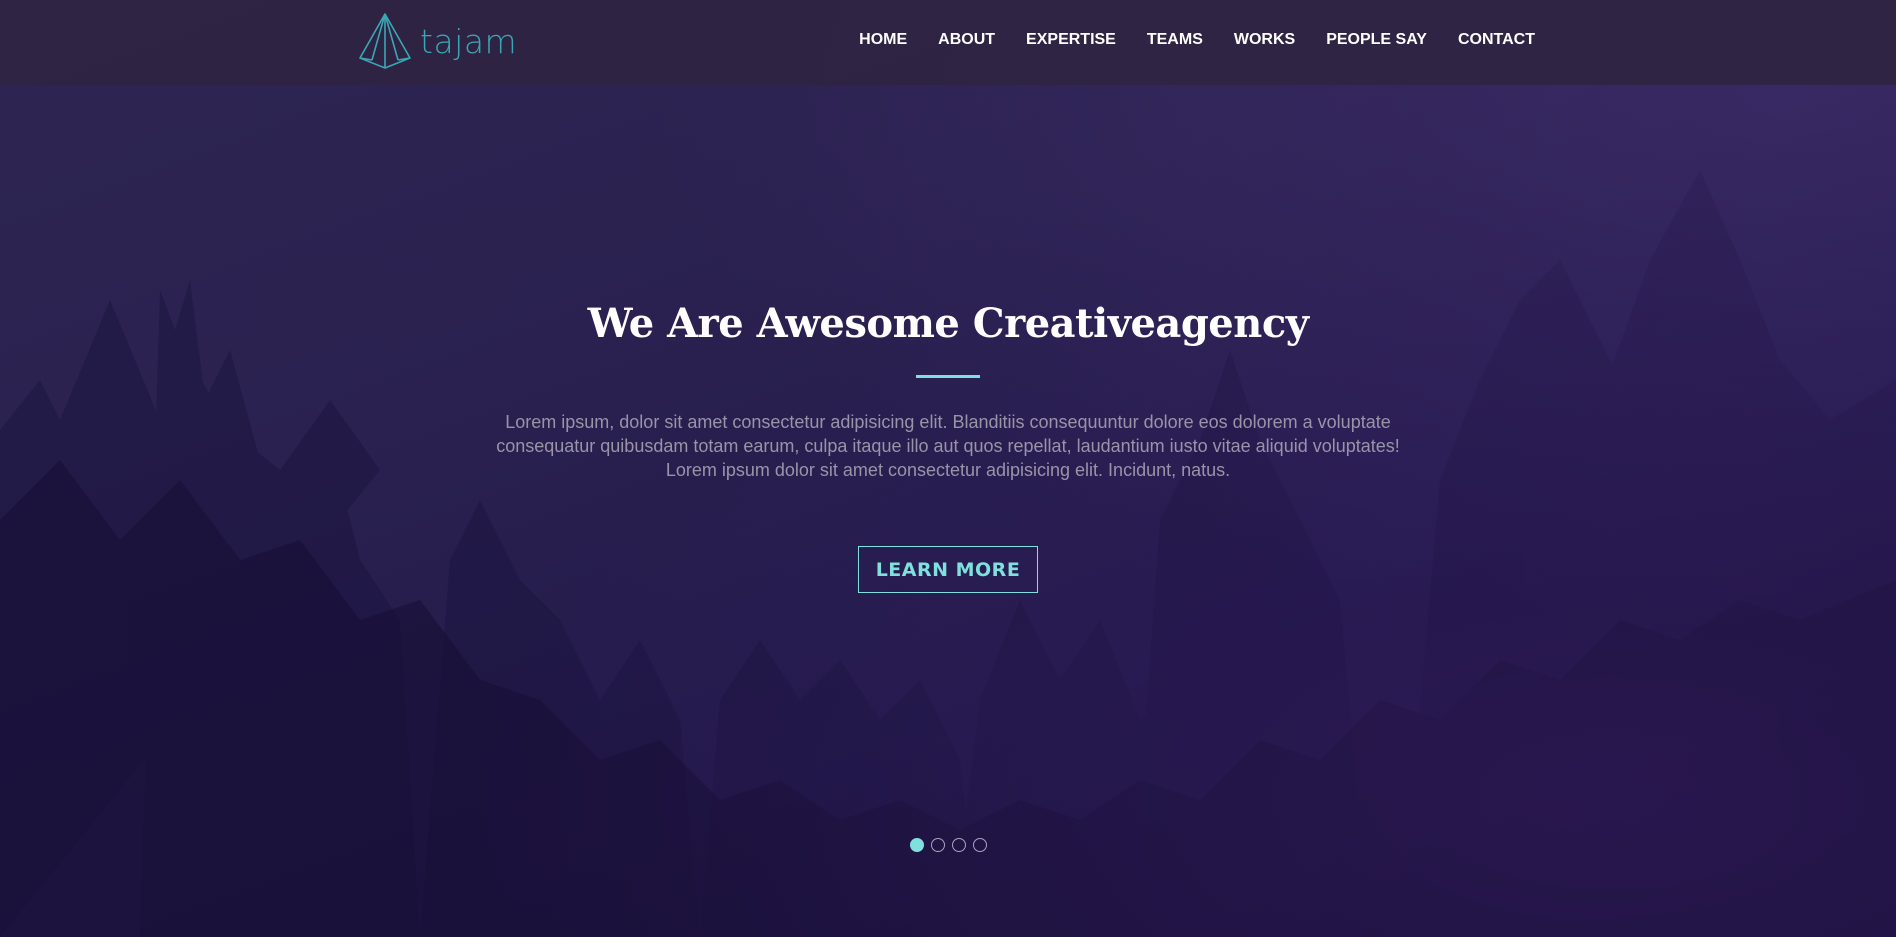 The height and width of the screenshot is (937, 1896). I want to click on brand-logo: tajam, so click(437, 41).